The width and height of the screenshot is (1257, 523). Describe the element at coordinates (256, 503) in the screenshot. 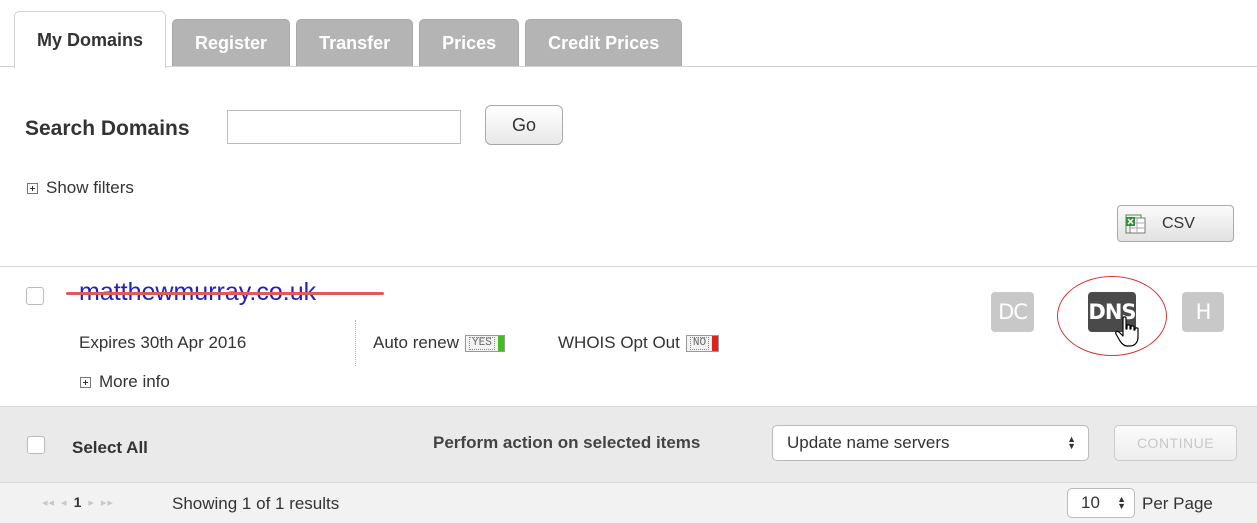

I see `results-count: Showing 1 of 1 results` at that location.